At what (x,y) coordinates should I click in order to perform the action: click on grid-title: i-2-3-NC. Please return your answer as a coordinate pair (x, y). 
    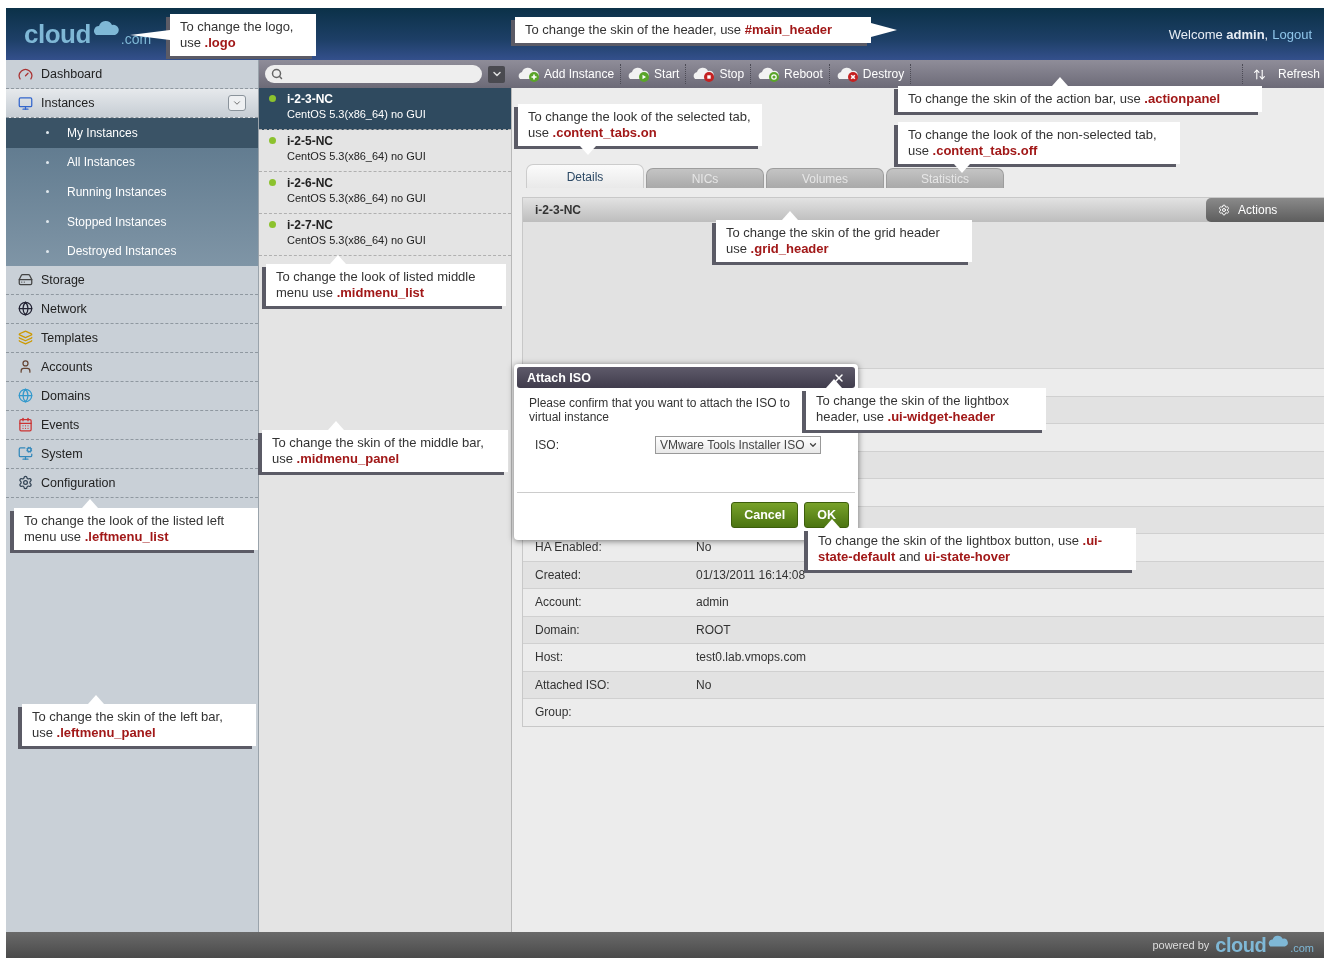
    Looking at the image, I should click on (557, 210).